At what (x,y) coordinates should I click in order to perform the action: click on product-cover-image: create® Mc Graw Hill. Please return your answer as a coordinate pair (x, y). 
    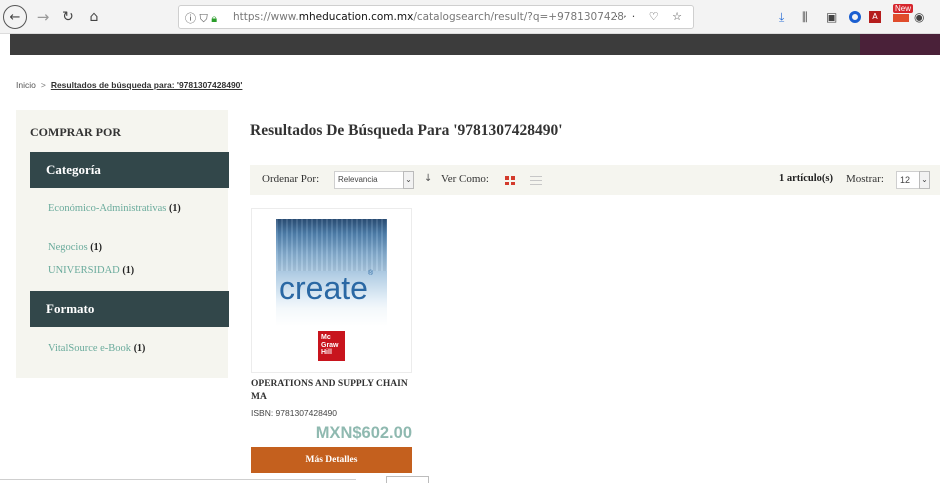
    Looking at the image, I should click on (331, 291).